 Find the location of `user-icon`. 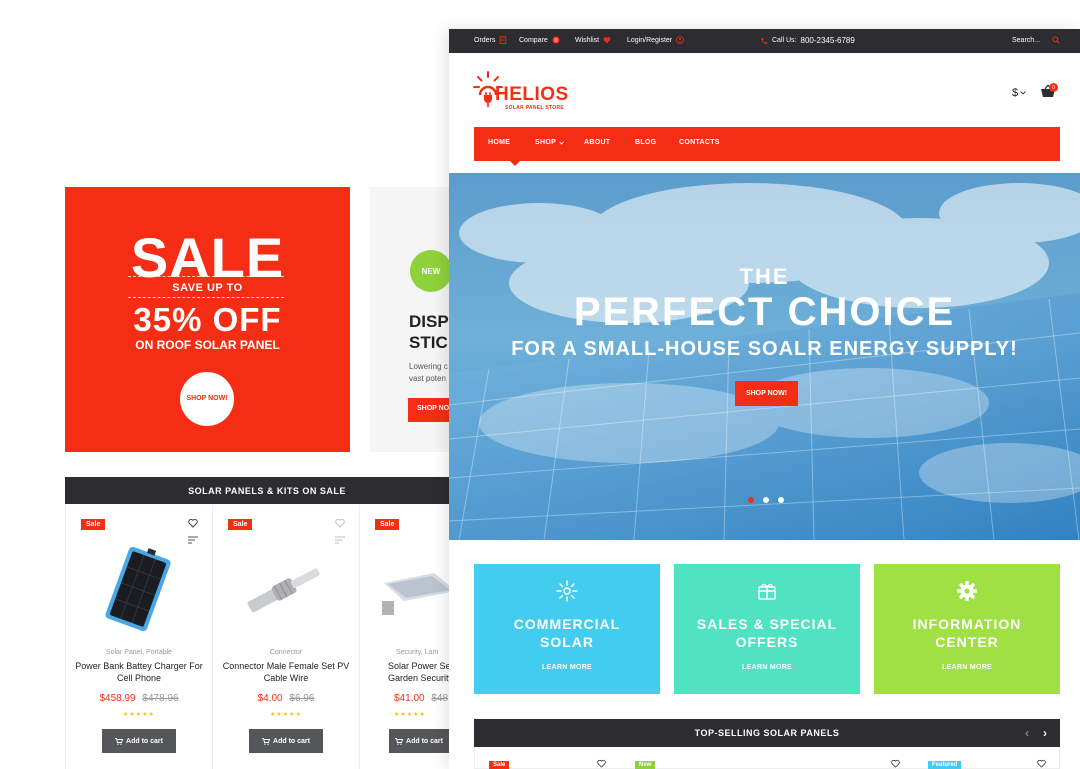

user-icon is located at coordinates (680, 40).